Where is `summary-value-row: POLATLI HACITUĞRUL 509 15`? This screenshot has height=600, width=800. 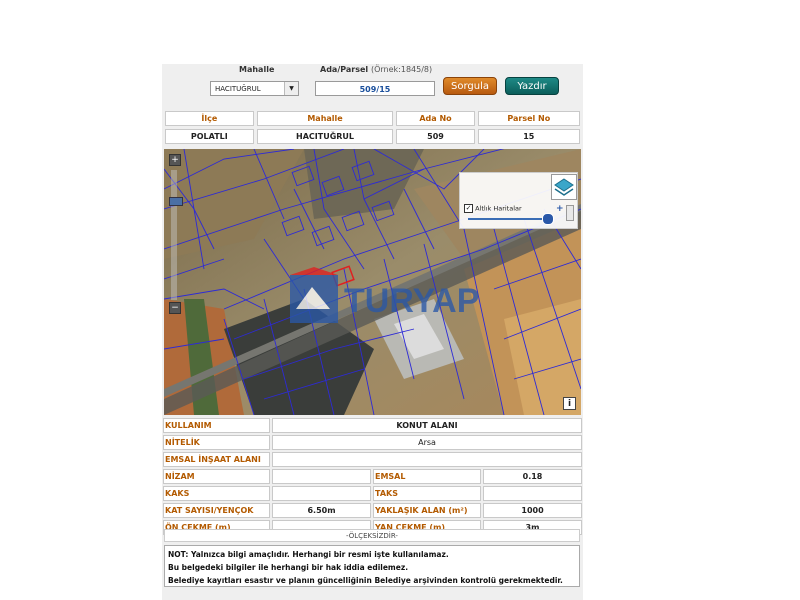
summary-value-row: POLATLI HACITUĞRUL 509 15 is located at coordinates (372, 136).